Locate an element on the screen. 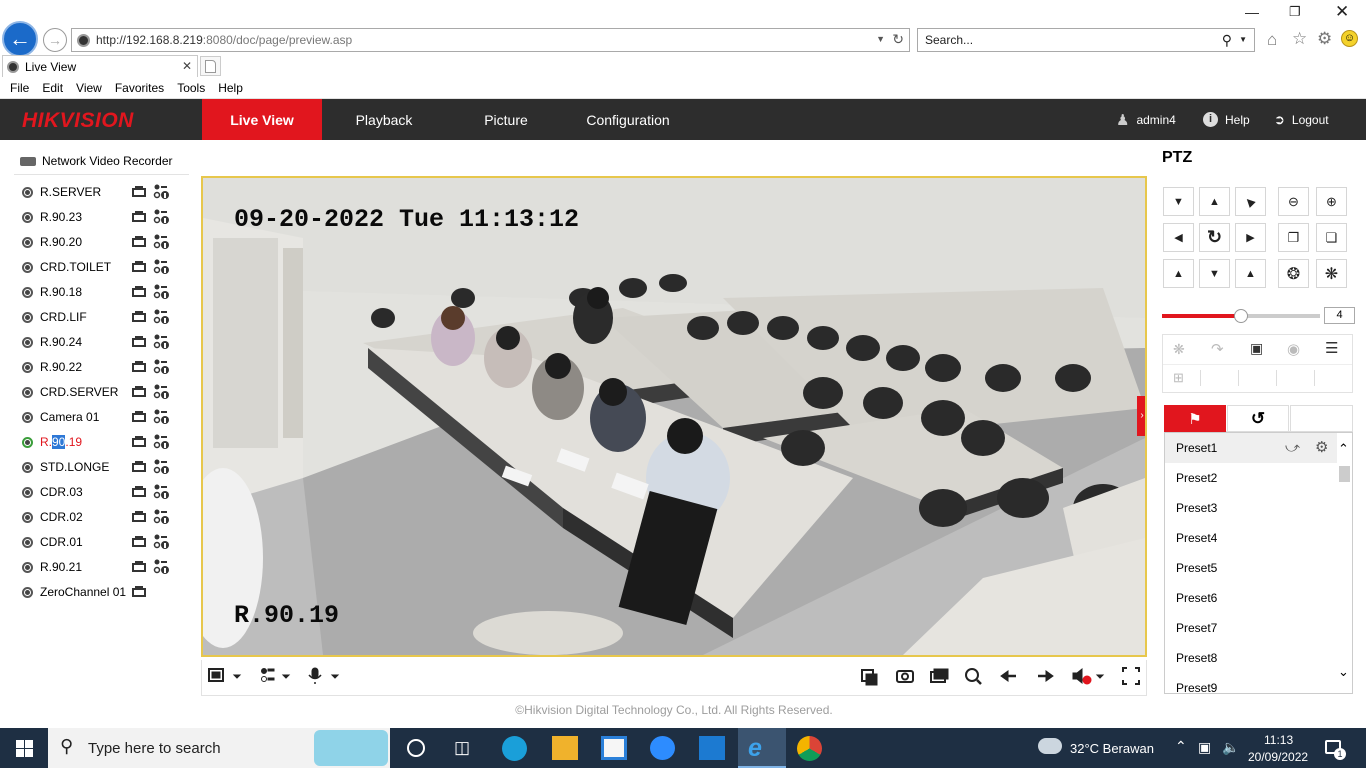  menu-view: View is located at coordinates (89, 88).